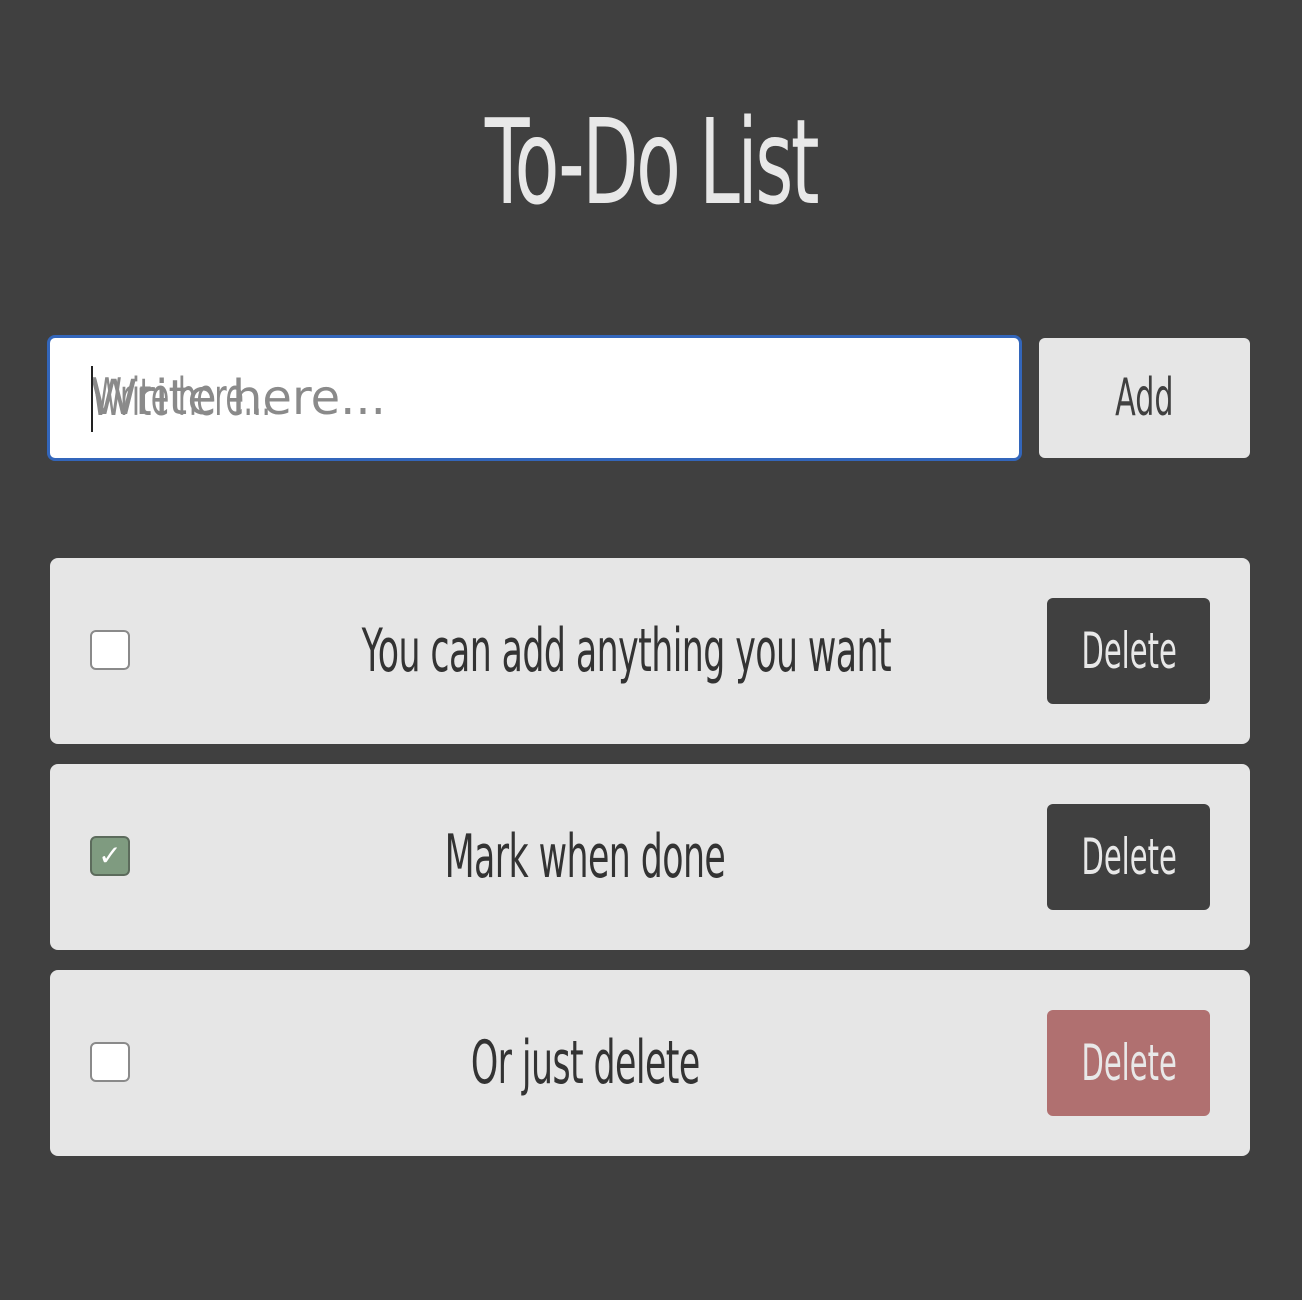  I want to click on todo-text: Mark when done, so click(585, 857).